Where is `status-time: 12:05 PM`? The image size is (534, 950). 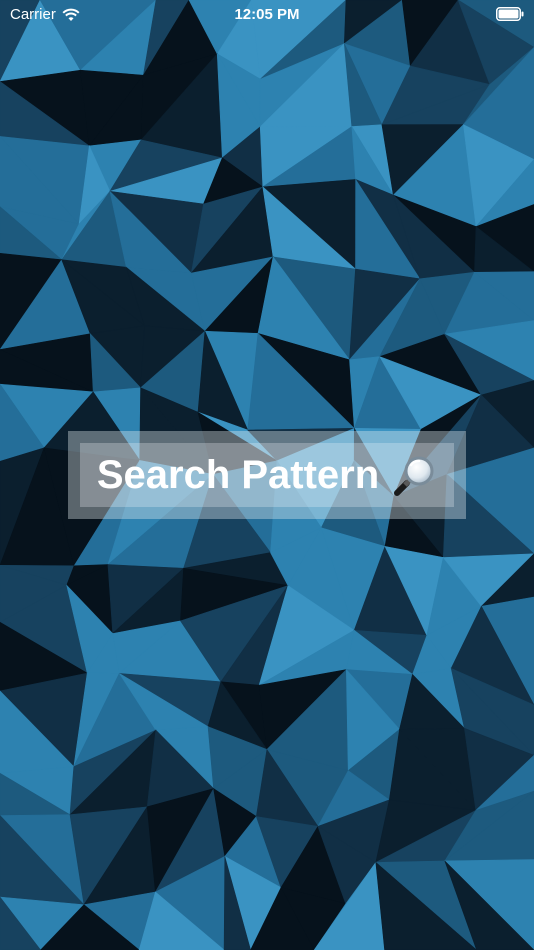 status-time: 12:05 PM is located at coordinates (267, 14).